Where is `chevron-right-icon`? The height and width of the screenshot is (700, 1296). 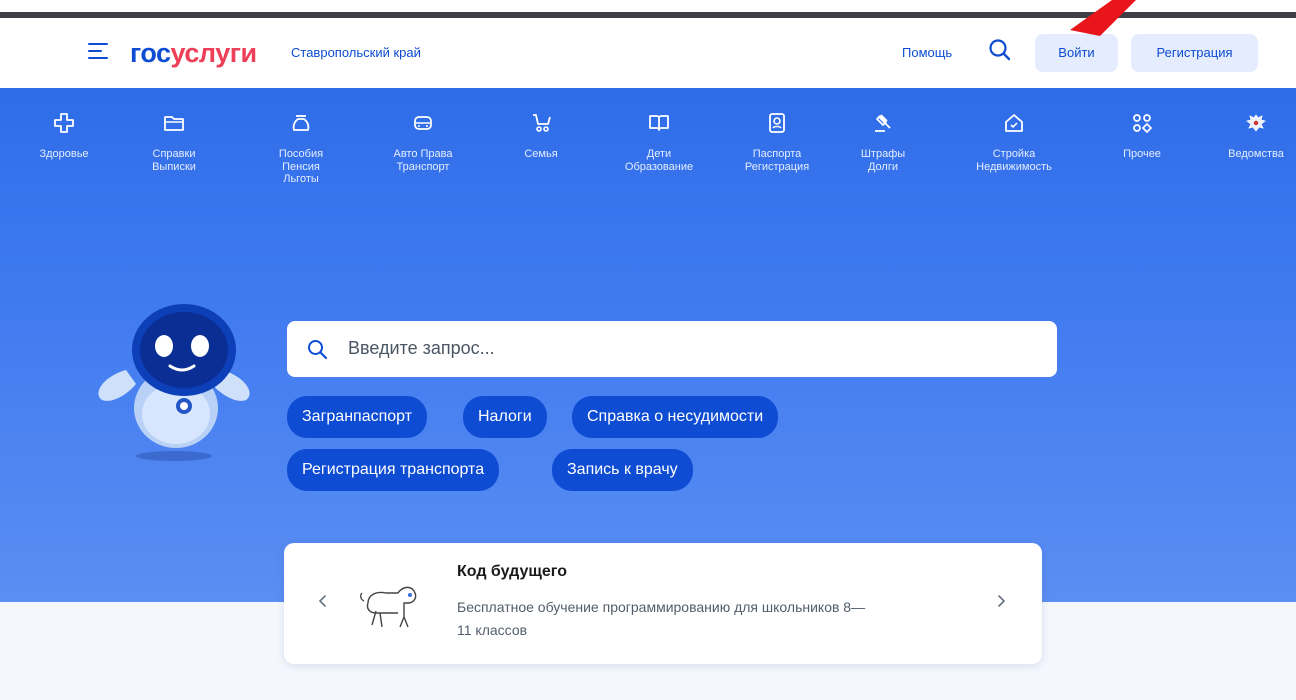
chevron-right-icon is located at coordinates (1001, 601).